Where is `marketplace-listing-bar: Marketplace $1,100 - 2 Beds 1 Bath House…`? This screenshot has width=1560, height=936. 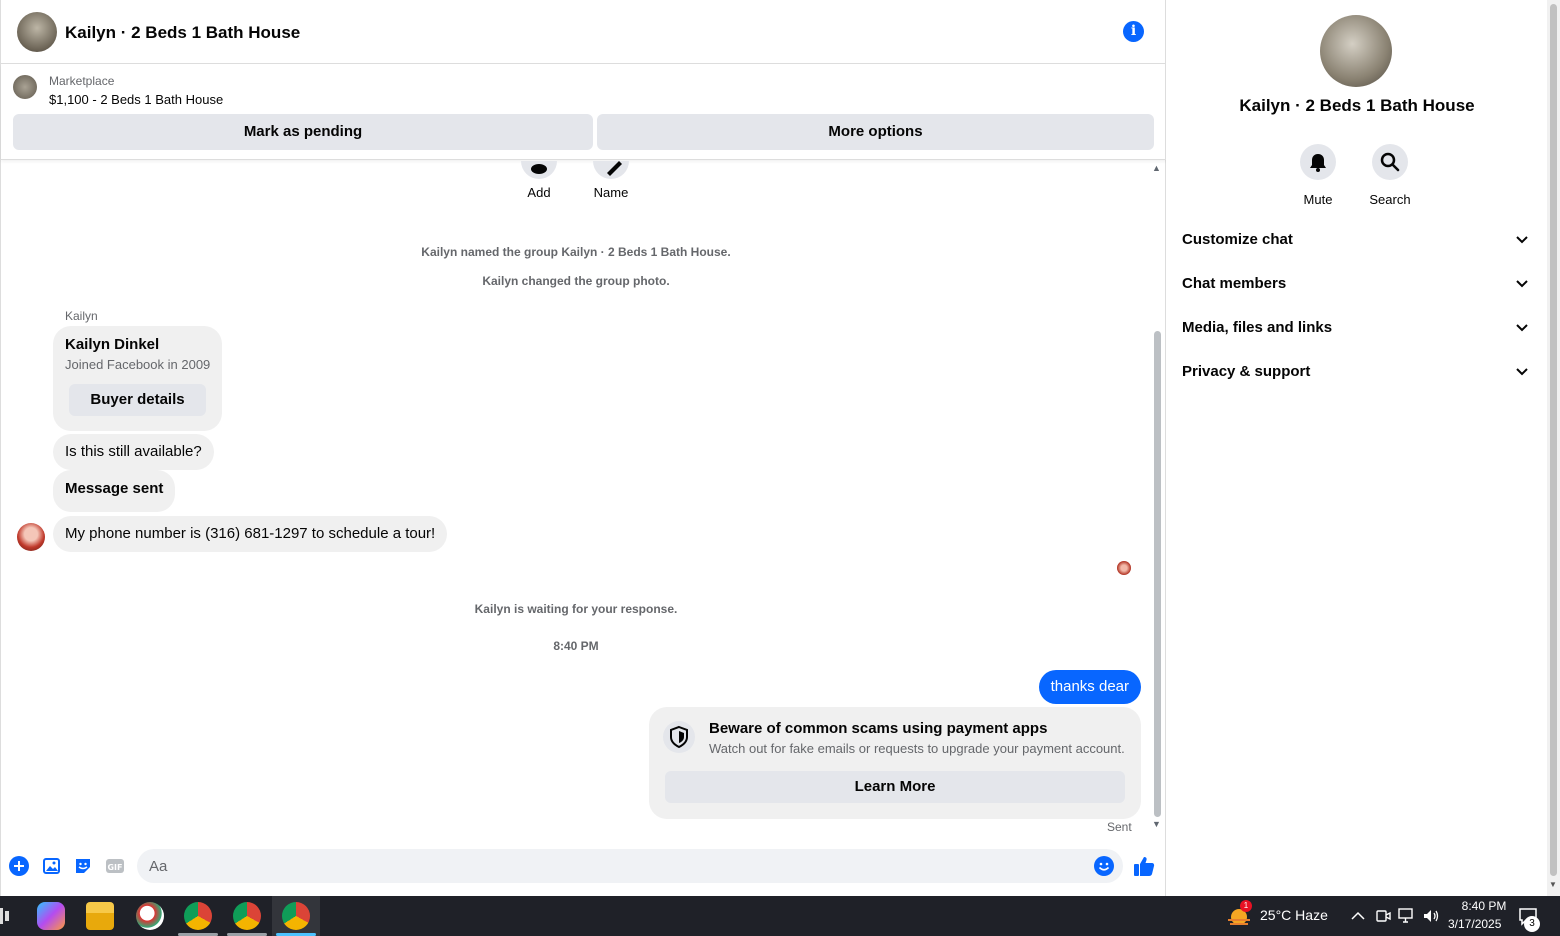
marketplace-listing-bar: Marketplace $1,100 - 2 Beds 1 Bath House… is located at coordinates (584, 112).